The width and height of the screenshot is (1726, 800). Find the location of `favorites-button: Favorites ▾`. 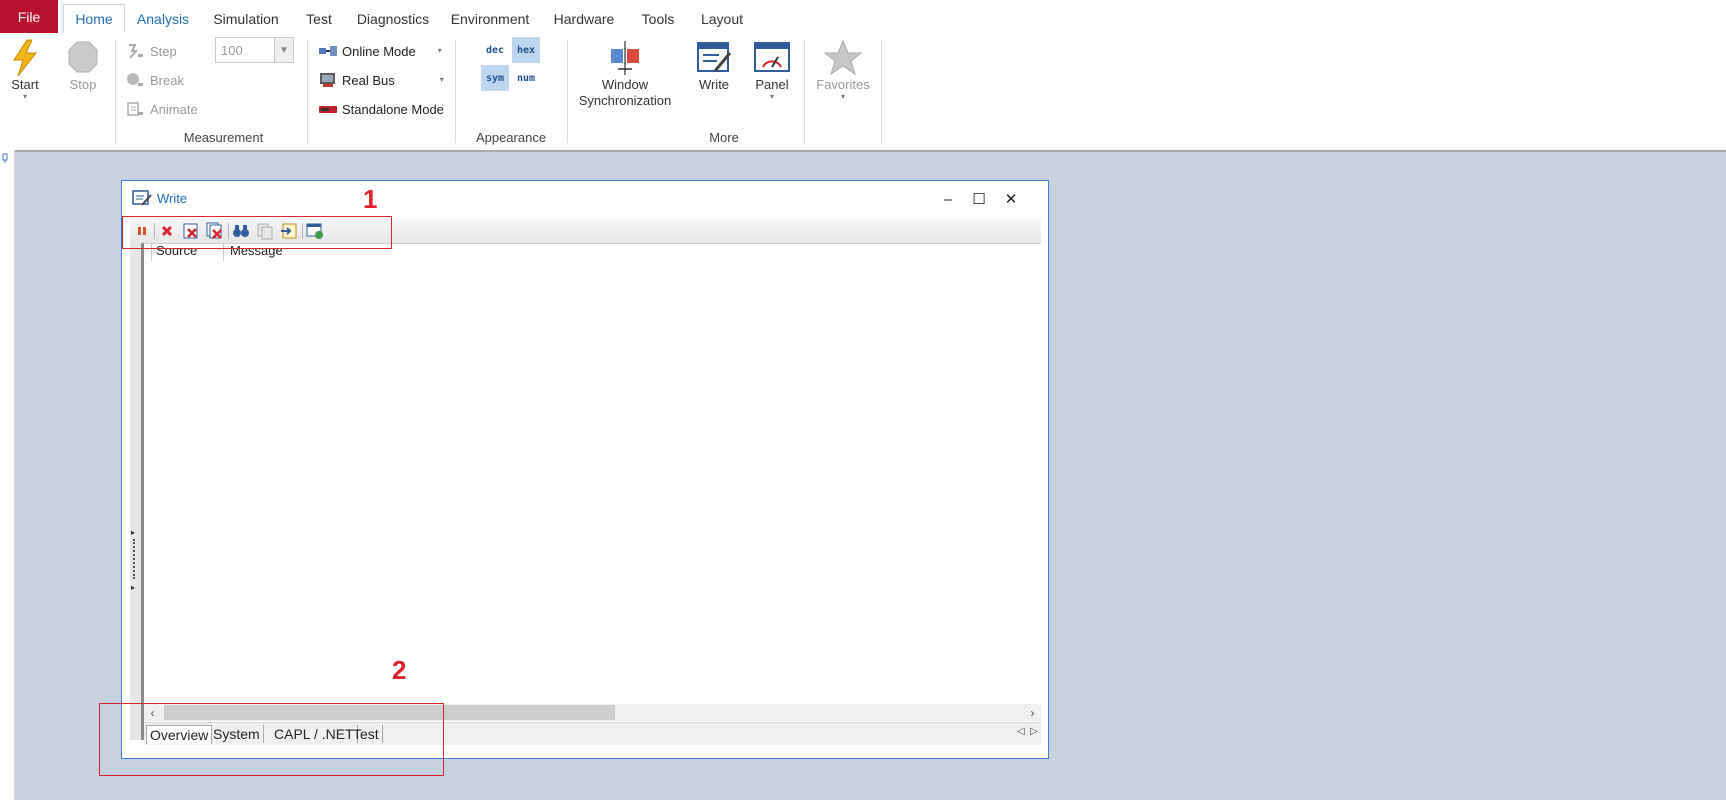

favorites-button: Favorites ▾ is located at coordinates (843, 70).